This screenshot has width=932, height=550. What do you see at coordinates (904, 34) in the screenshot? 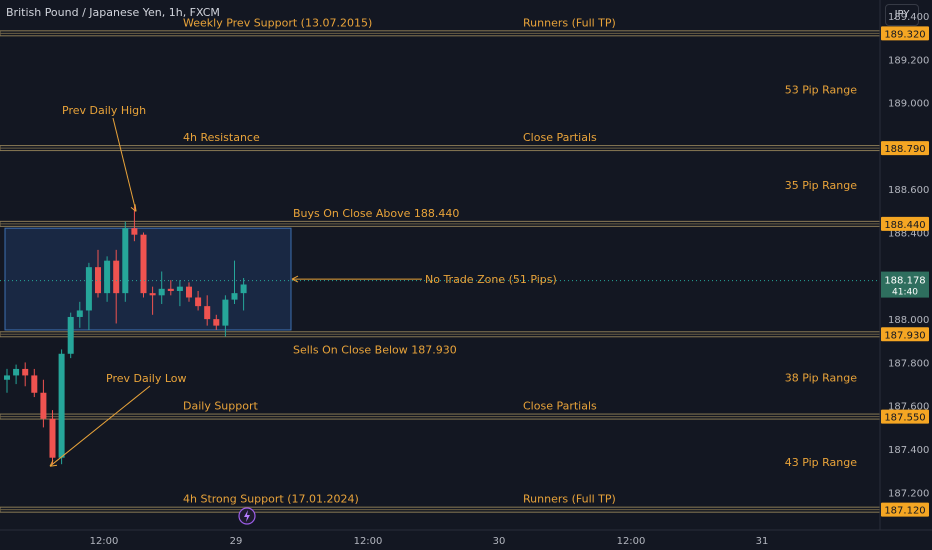
I see `level-price-text: 189.320` at bounding box center [904, 34].